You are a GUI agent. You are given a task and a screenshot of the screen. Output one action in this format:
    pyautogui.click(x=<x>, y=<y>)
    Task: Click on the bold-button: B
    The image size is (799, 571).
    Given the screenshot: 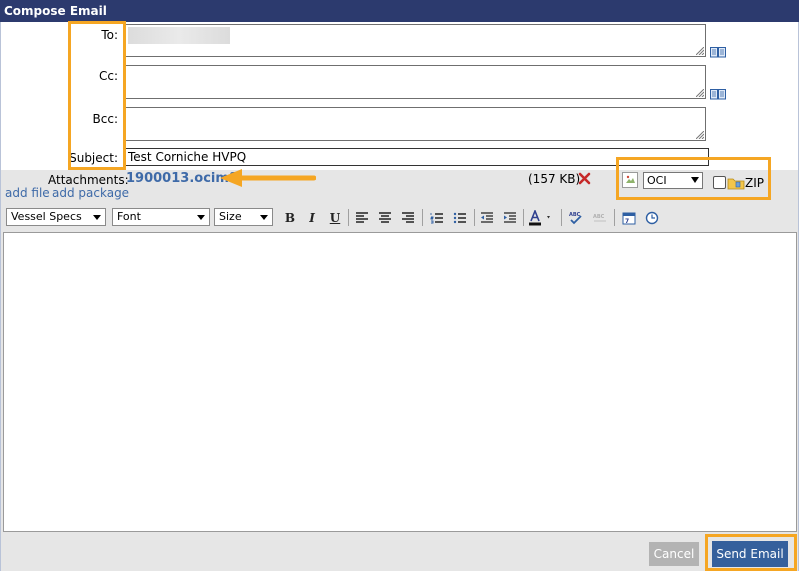 What is the action you would take?
    pyautogui.click(x=290, y=217)
    